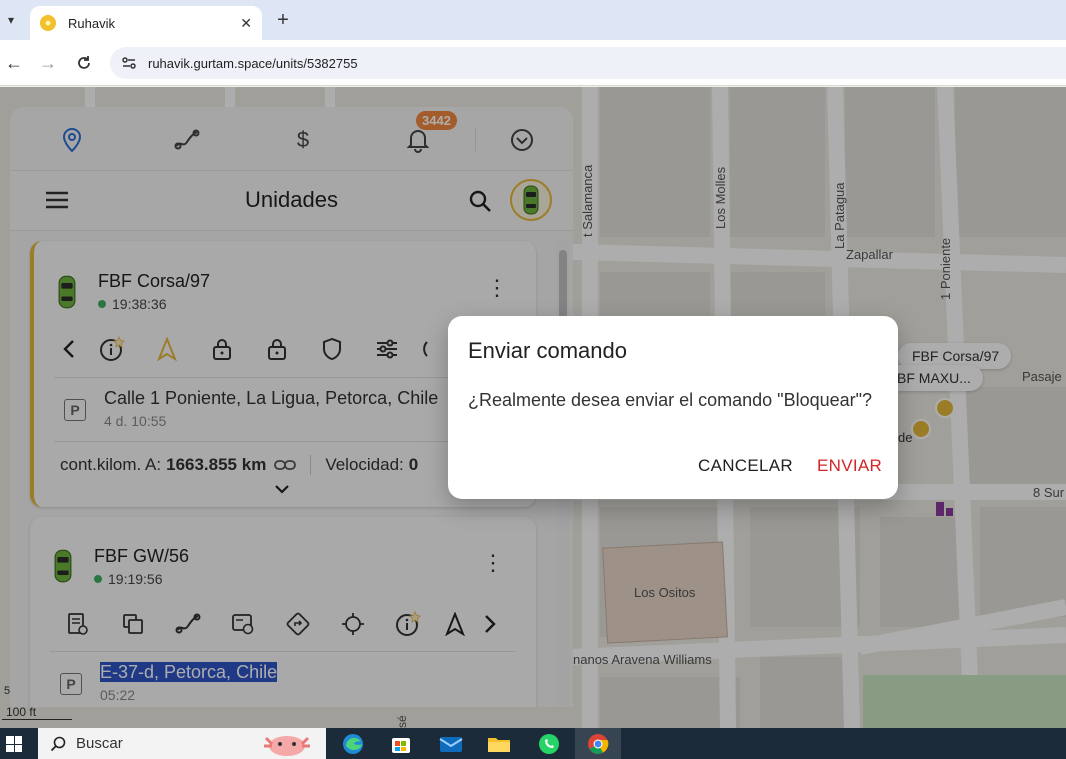  Describe the element at coordinates (129, 63) in the screenshot. I see `site-settings-icon` at that location.